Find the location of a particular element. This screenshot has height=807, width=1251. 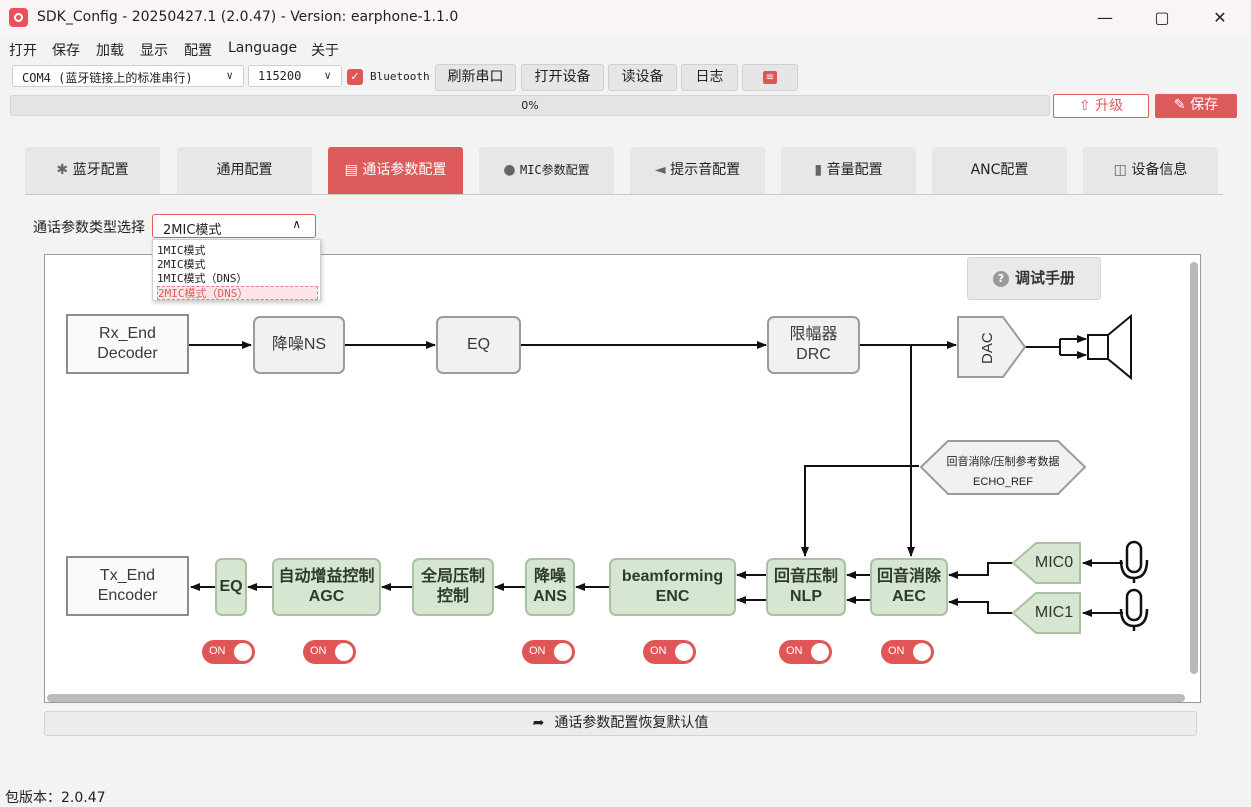

dropdown-option: 1MIC模式 is located at coordinates (237, 251).